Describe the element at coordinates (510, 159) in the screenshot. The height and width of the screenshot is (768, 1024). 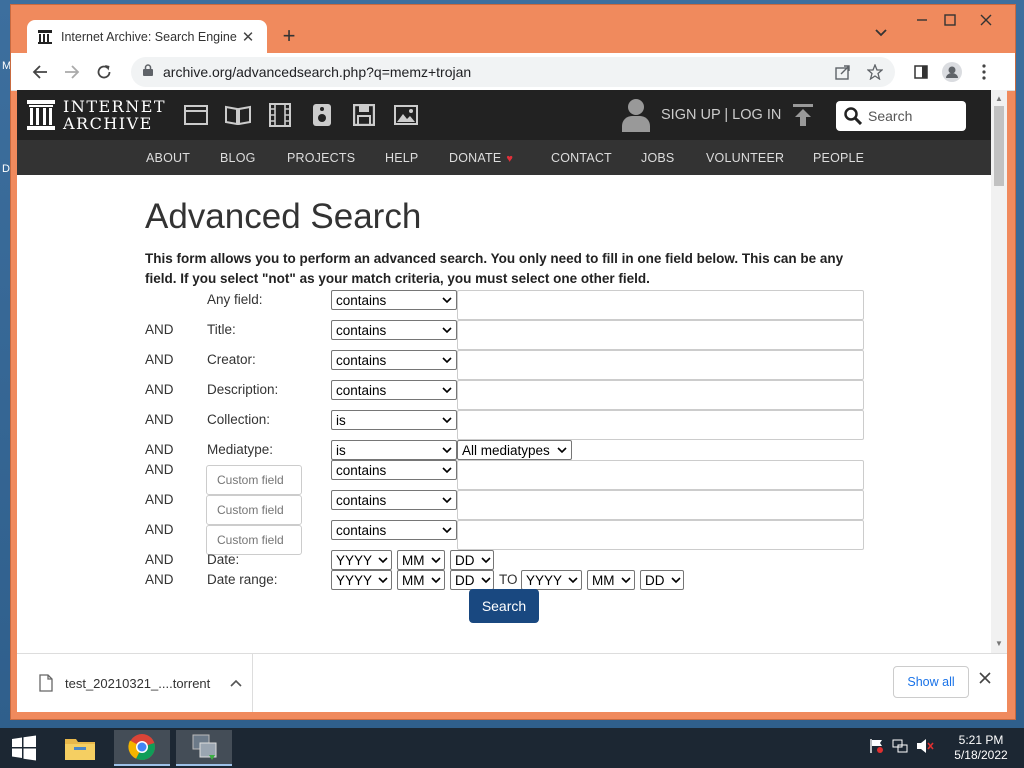
I see `heart-icon: ♥` at that location.